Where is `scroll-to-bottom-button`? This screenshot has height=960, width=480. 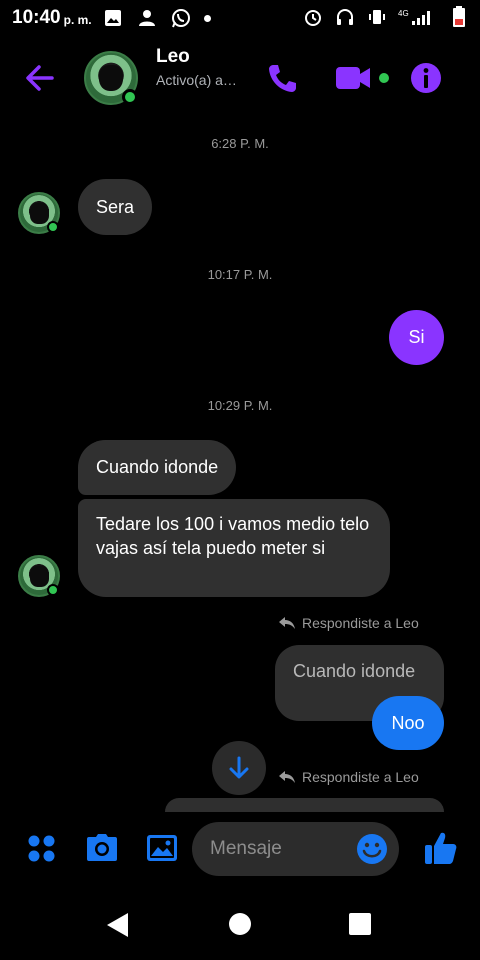
scroll-to-bottom-button is located at coordinates (239, 768).